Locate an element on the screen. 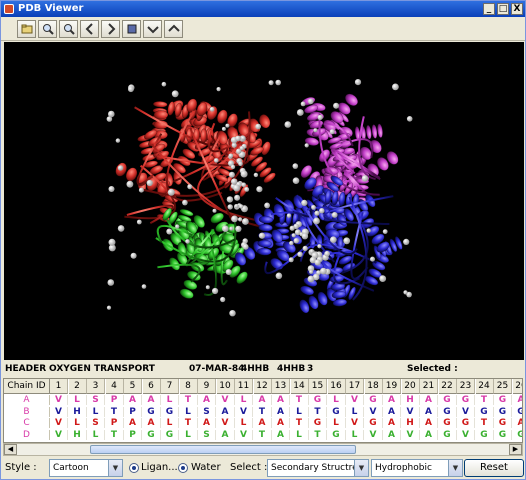 This screenshot has width=526, height=480. chevron-down-icon: ▼ is located at coordinates (115, 468).